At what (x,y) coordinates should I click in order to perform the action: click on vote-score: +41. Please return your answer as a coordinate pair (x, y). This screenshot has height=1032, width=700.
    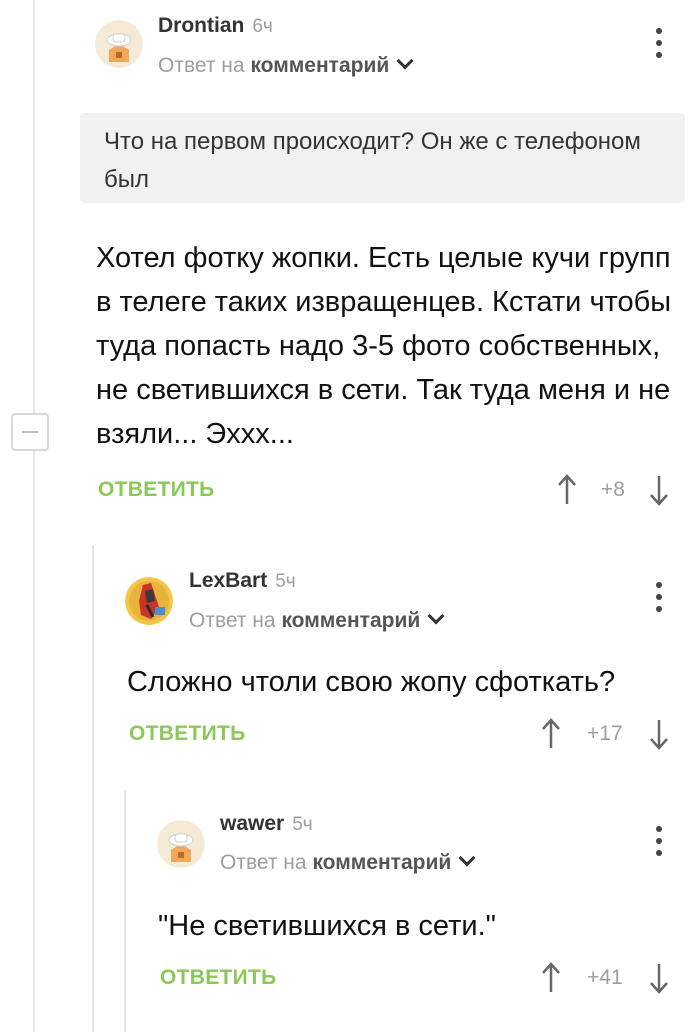
    Looking at the image, I should click on (605, 977).